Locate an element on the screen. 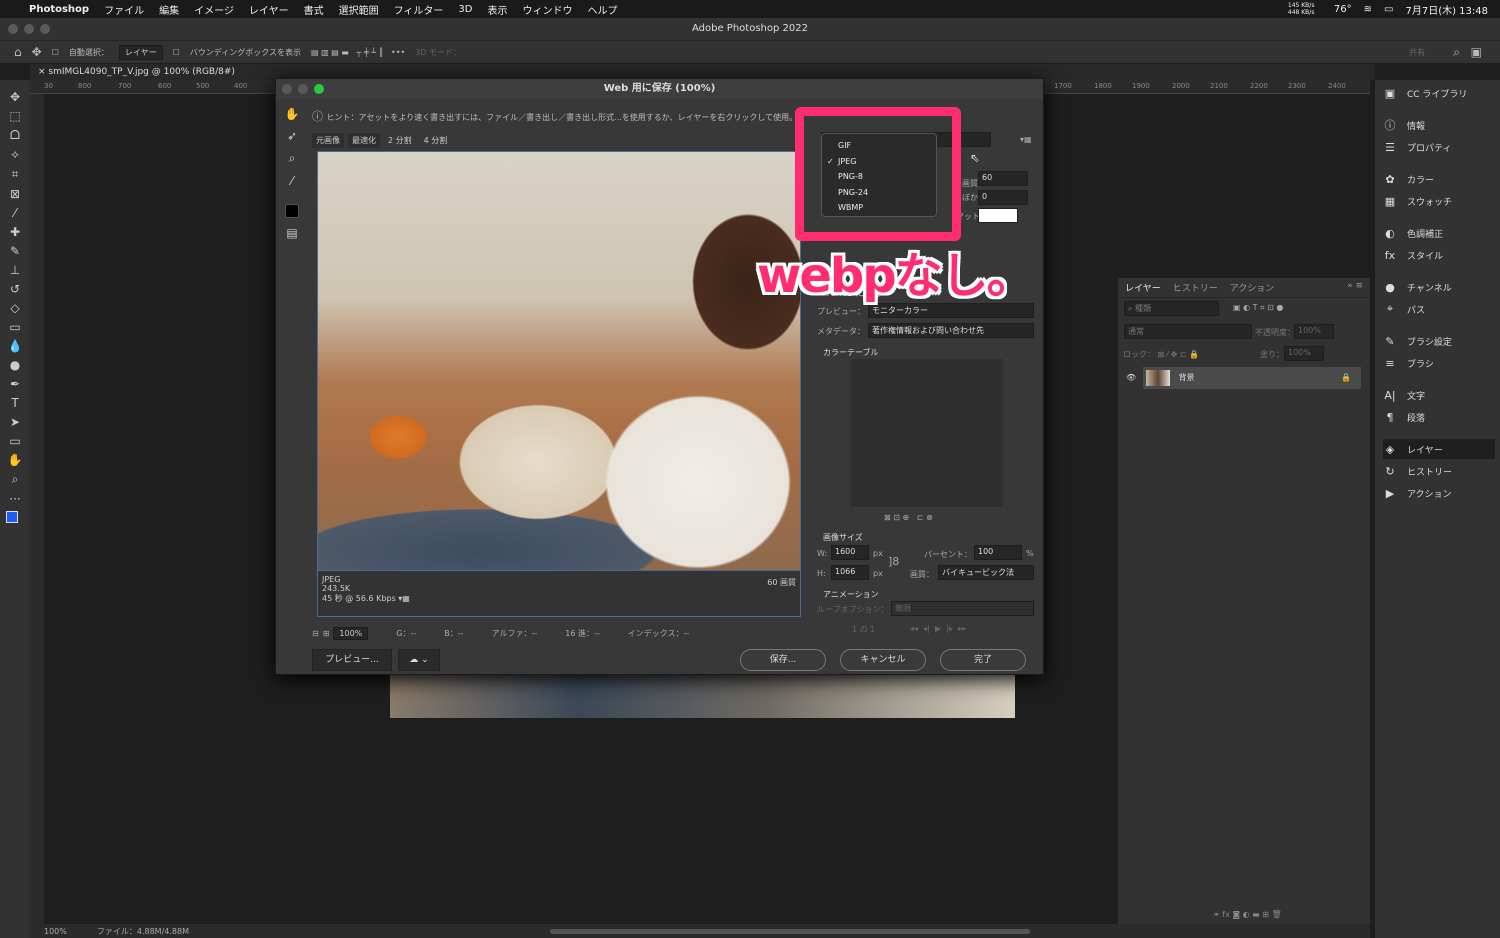 The image size is (1500, 938). panel-menu-icon: » ≡ is located at coordinates (1355, 287).